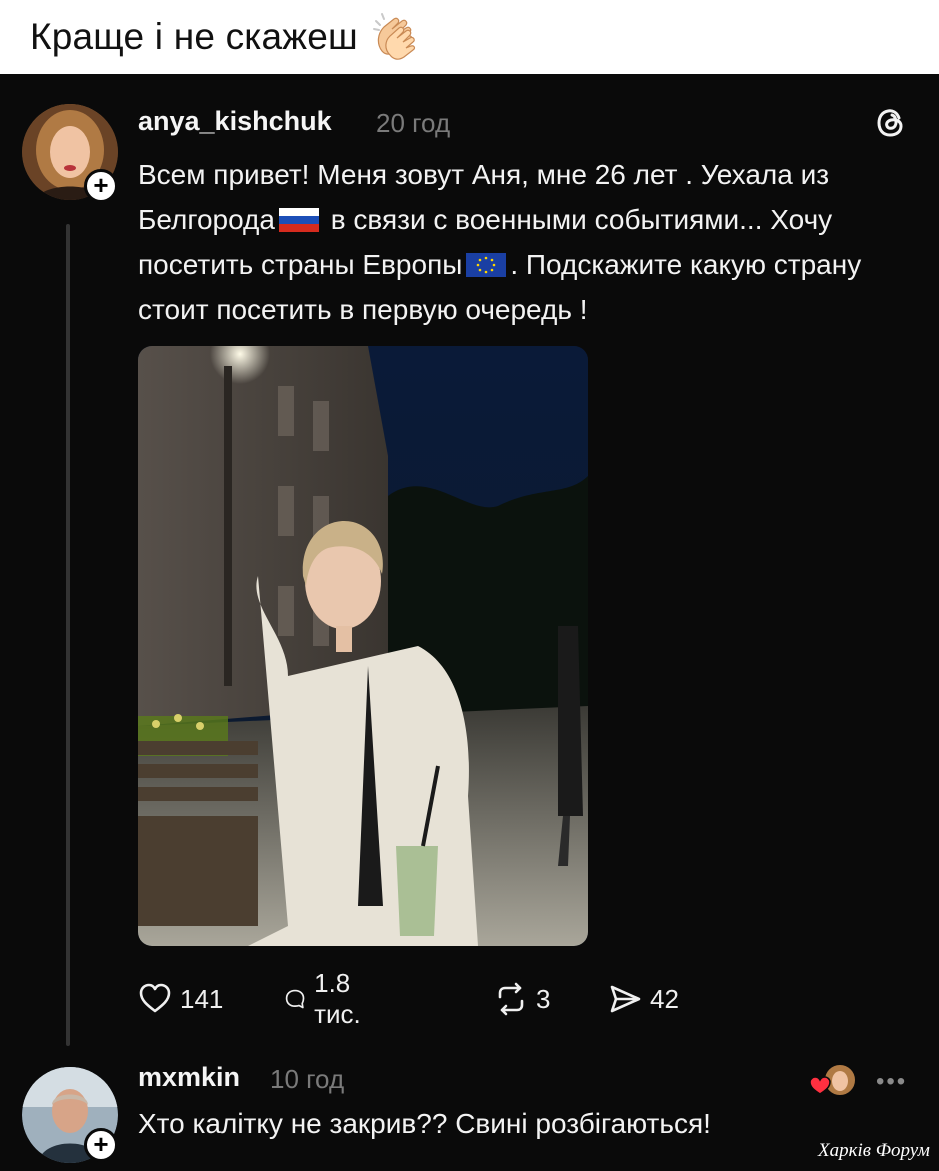  What do you see at coordinates (834, 1080) in the screenshot?
I see `author-liked-badge` at bounding box center [834, 1080].